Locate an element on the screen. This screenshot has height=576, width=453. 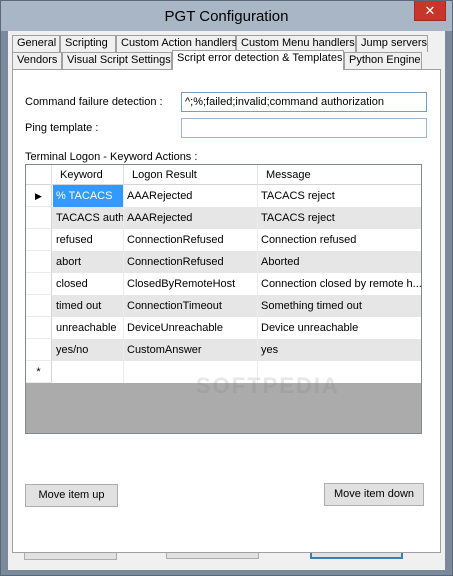
cell-logon-result: ConnectionTimeout is located at coordinates (191, 306).